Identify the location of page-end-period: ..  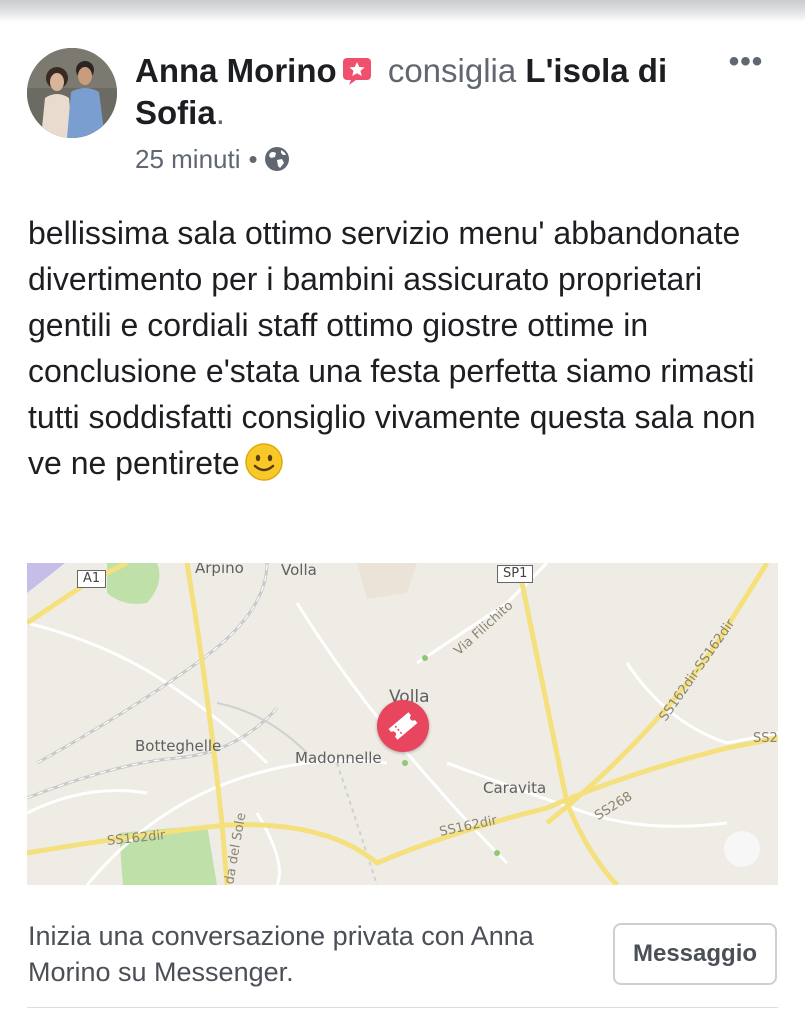
(220, 112).